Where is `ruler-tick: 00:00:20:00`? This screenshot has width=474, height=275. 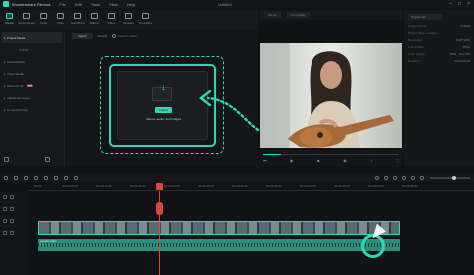
ruler-tick: 00:00:20:00 is located at coordinates (172, 186).